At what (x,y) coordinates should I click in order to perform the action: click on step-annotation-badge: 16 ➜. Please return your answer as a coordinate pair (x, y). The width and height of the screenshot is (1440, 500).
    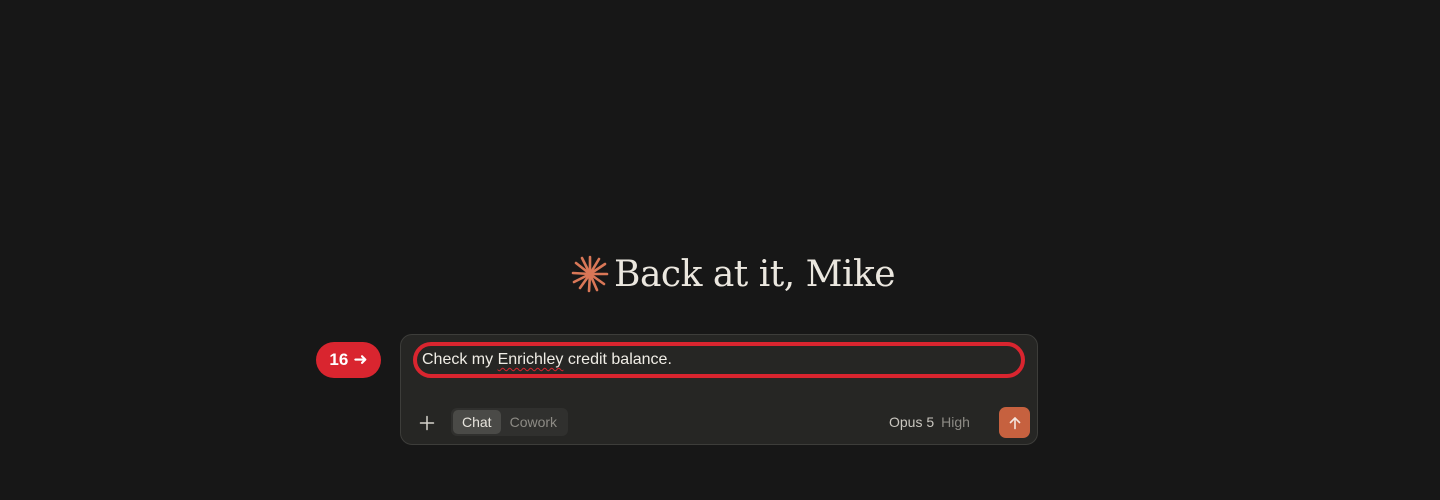
    Looking at the image, I should click on (348, 360).